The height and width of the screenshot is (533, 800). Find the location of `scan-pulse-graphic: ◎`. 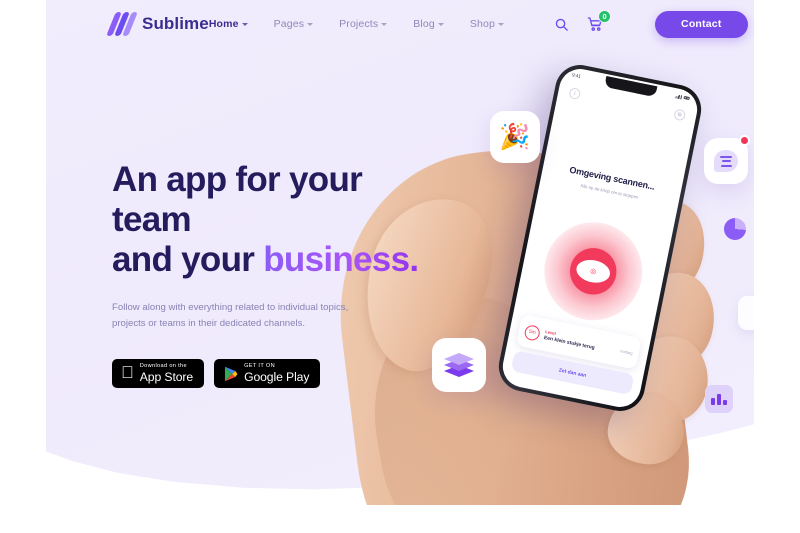

scan-pulse-graphic: ◎ is located at coordinates (593, 271).